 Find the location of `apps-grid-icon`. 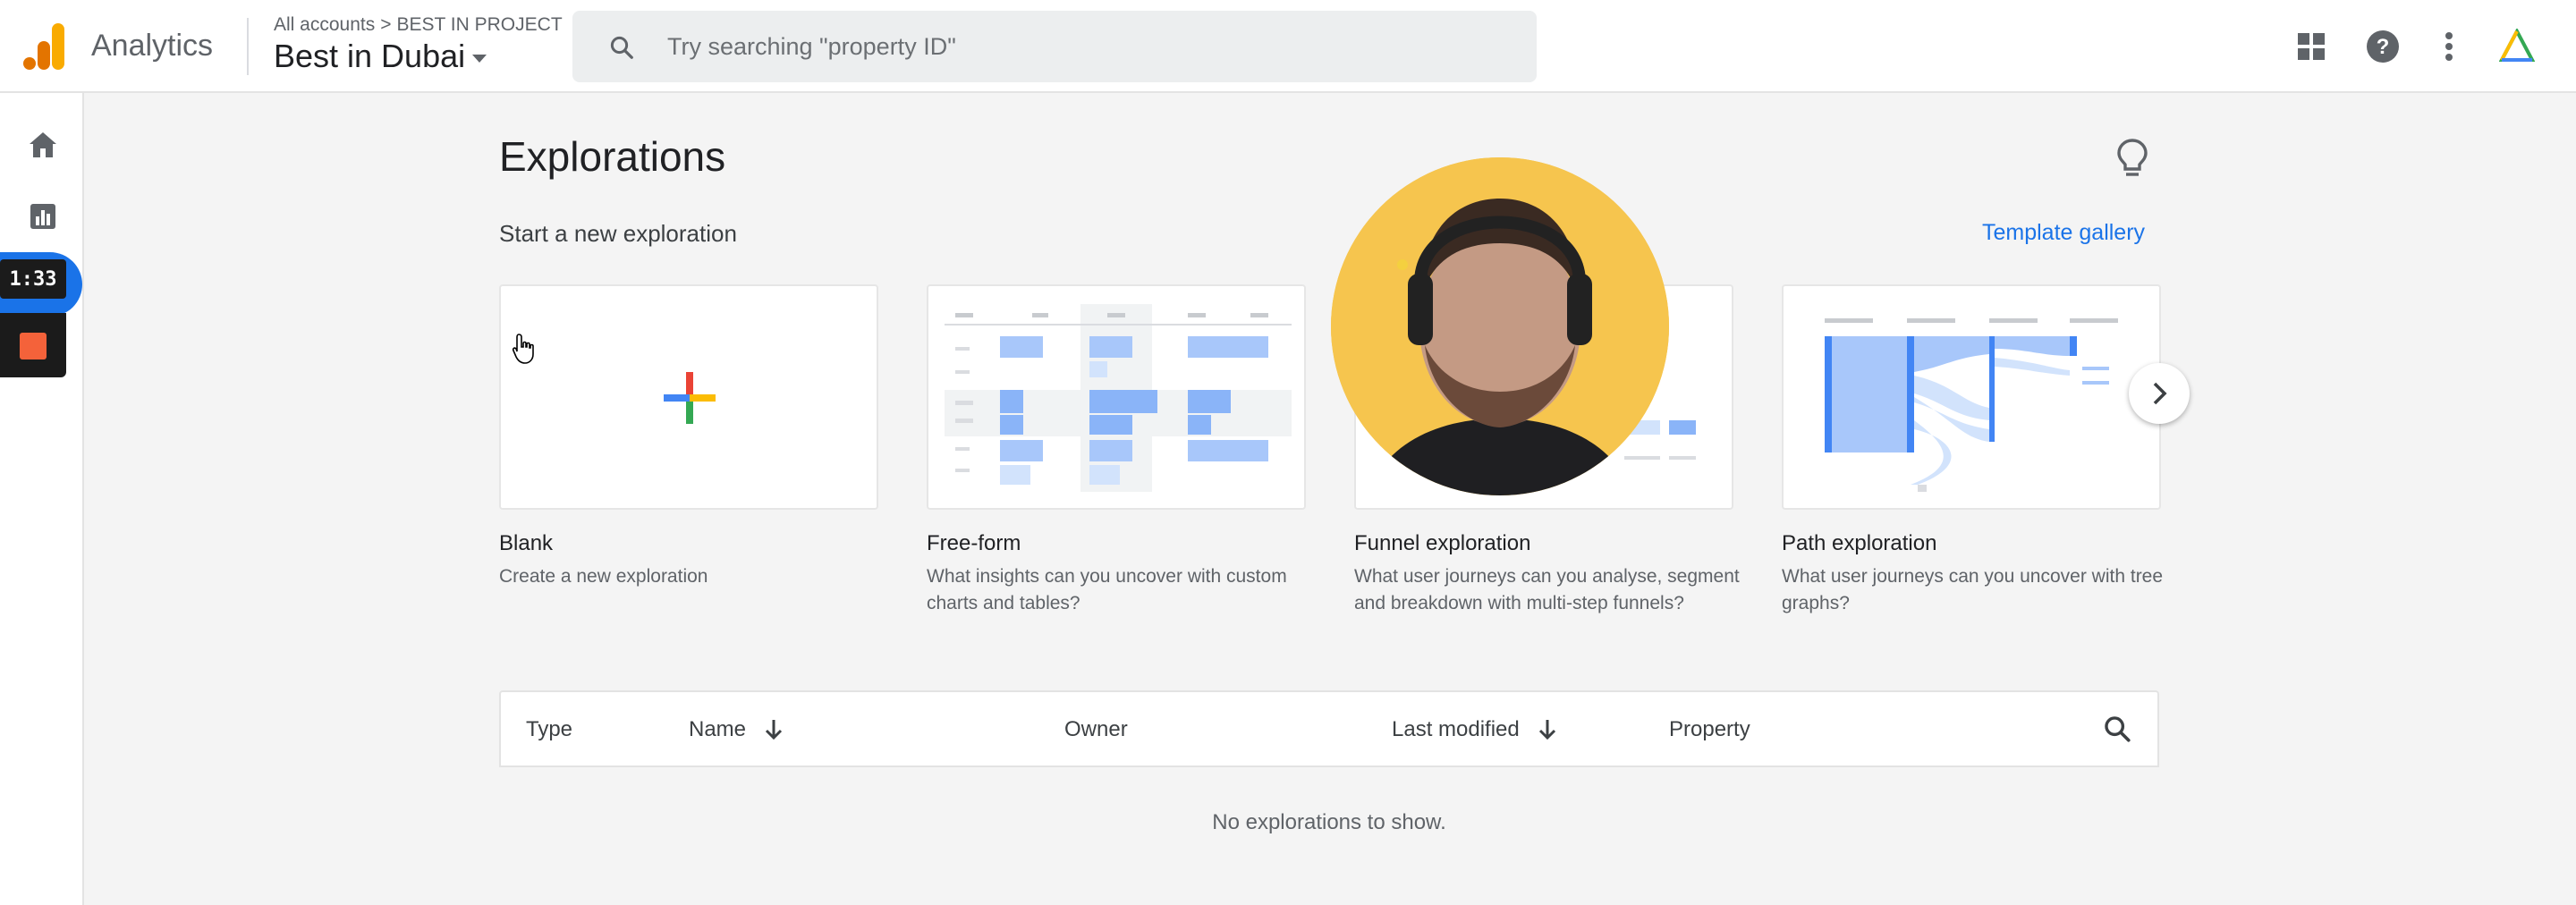

apps-grid-icon is located at coordinates (2311, 47).